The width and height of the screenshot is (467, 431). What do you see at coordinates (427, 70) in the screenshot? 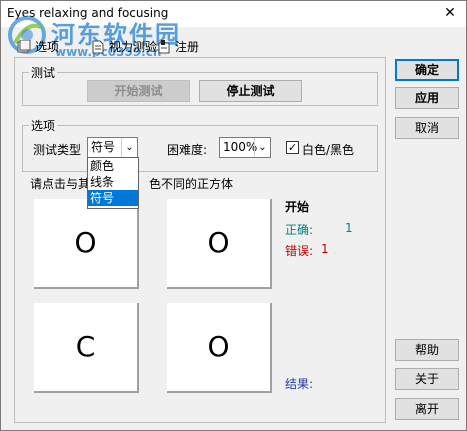
I see `ok-button: 确定` at bounding box center [427, 70].